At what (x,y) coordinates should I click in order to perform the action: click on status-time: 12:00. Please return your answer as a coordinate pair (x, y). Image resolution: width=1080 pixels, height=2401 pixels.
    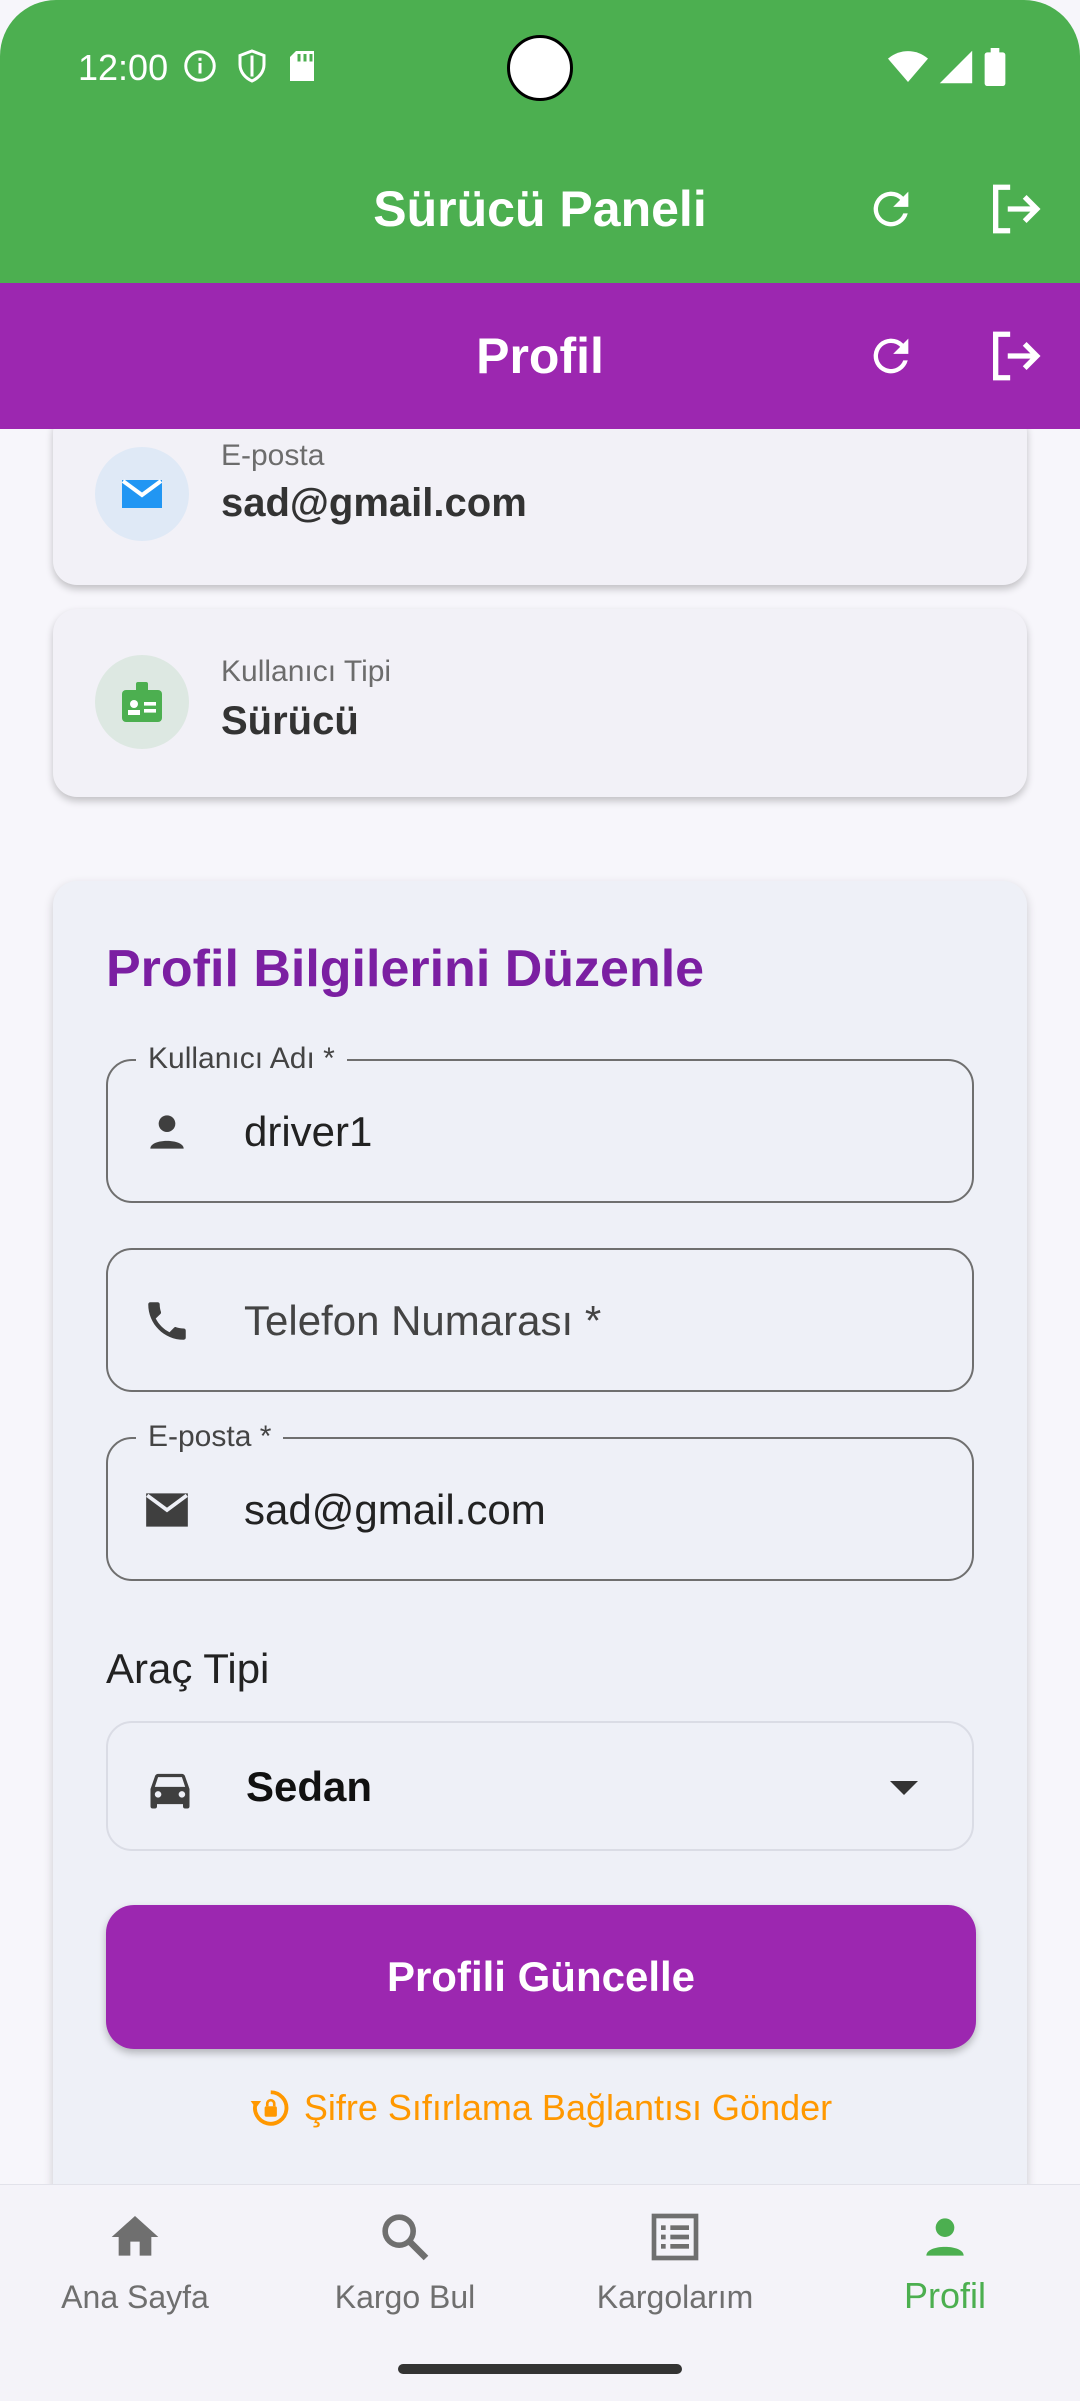
    Looking at the image, I should click on (123, 67).